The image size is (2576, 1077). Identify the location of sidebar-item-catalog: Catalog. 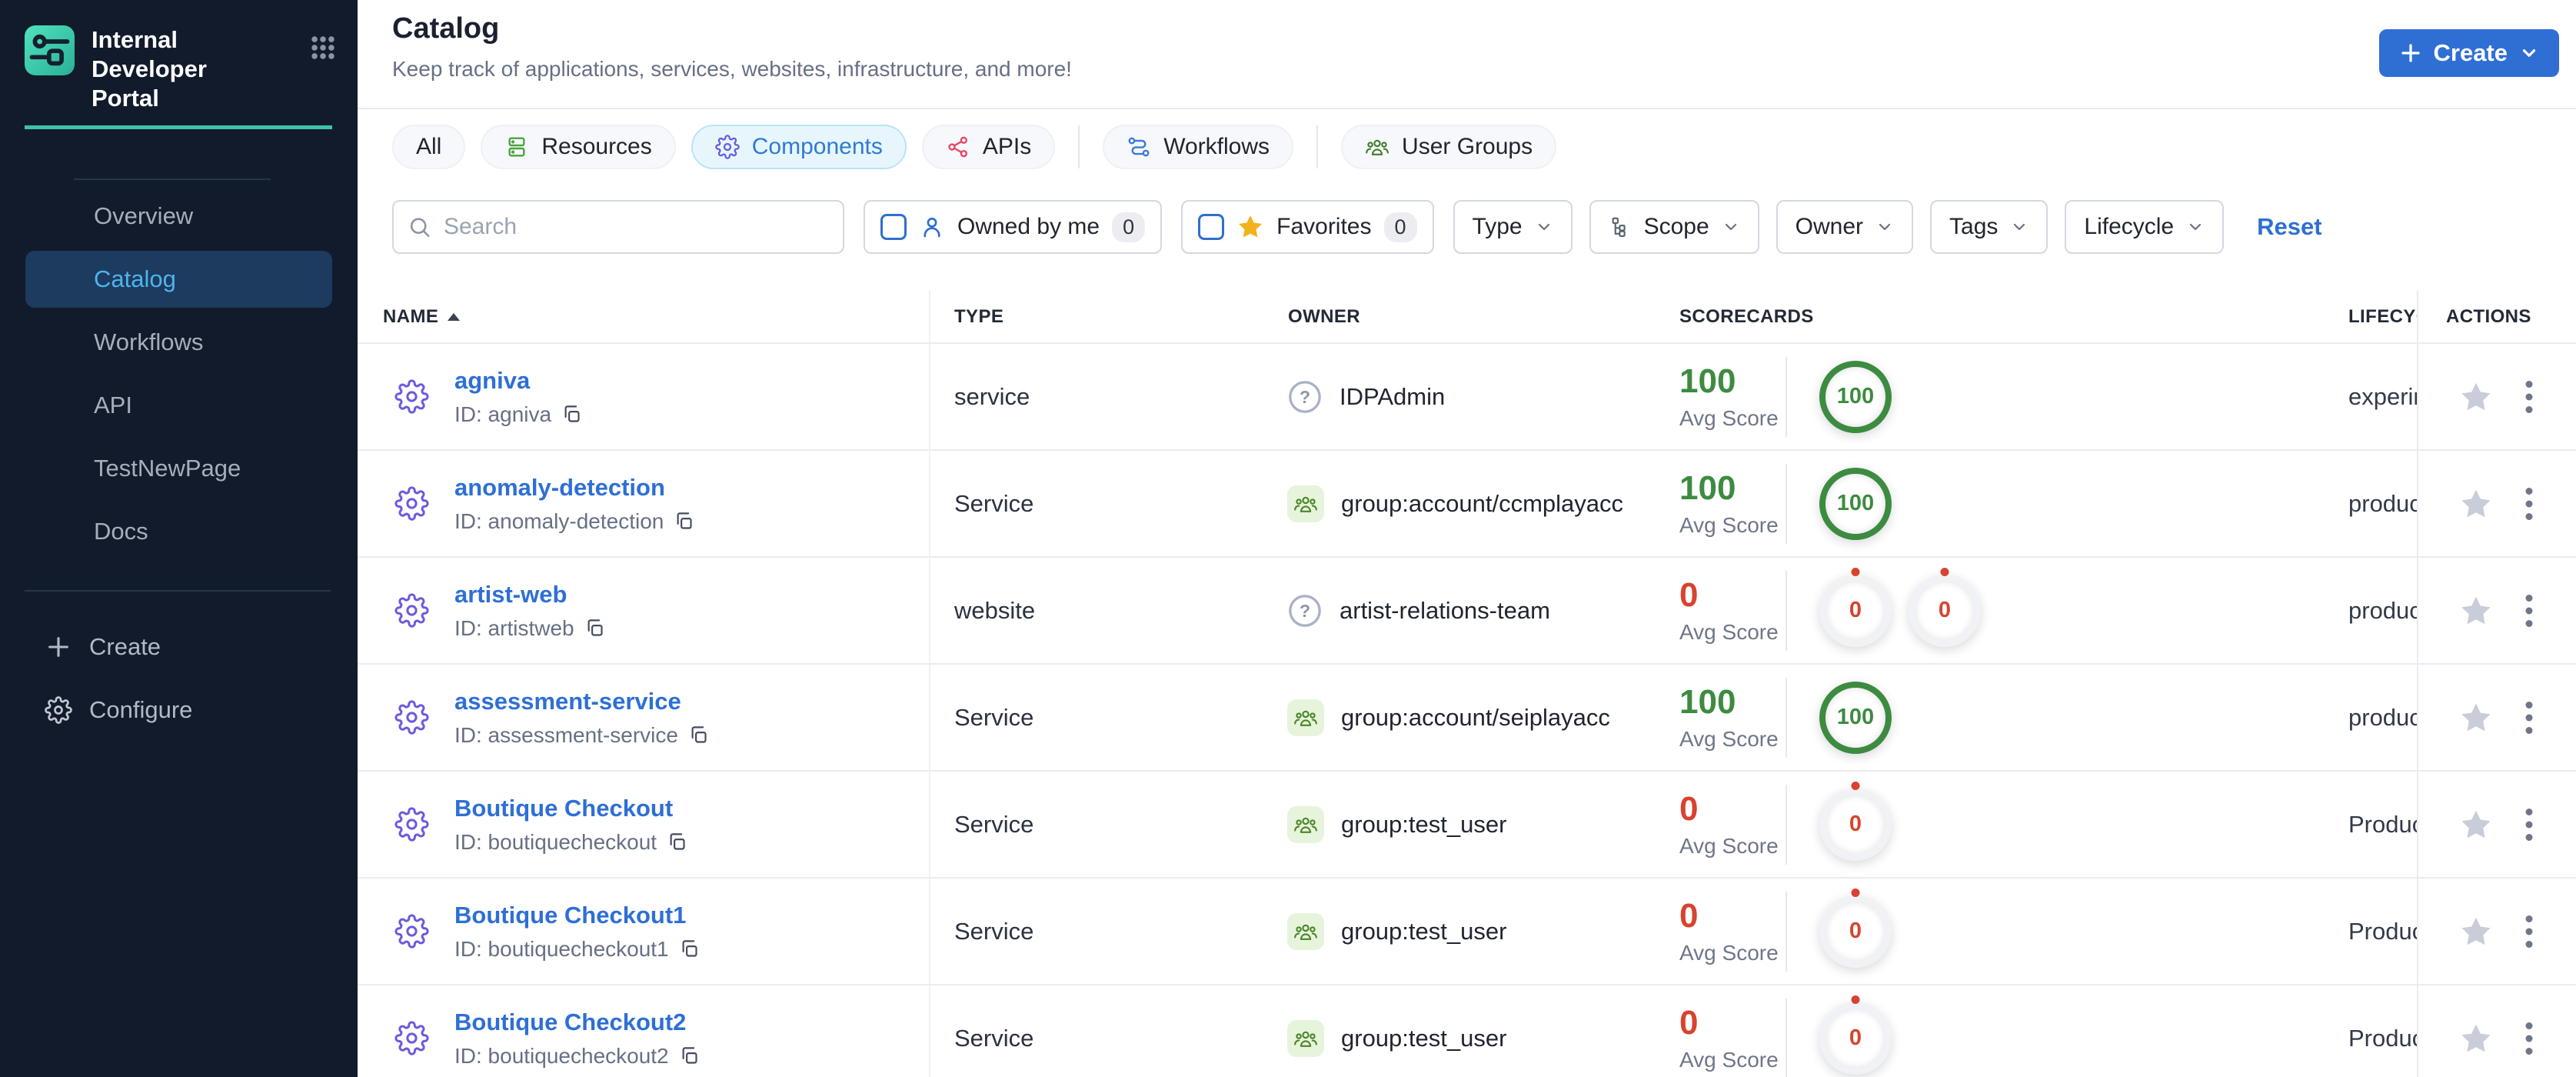
(178, 279).